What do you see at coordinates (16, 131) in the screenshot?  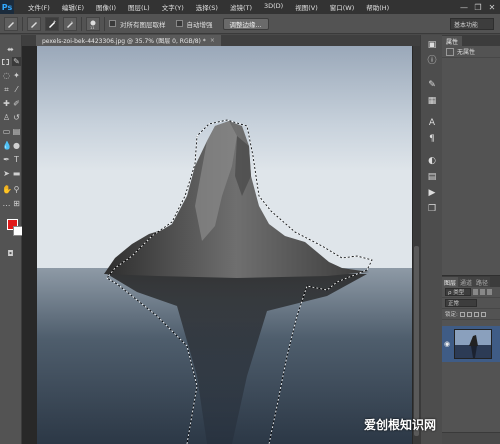 I see `gradient-tool-icon: ▤` at bounding box center [16, 131].